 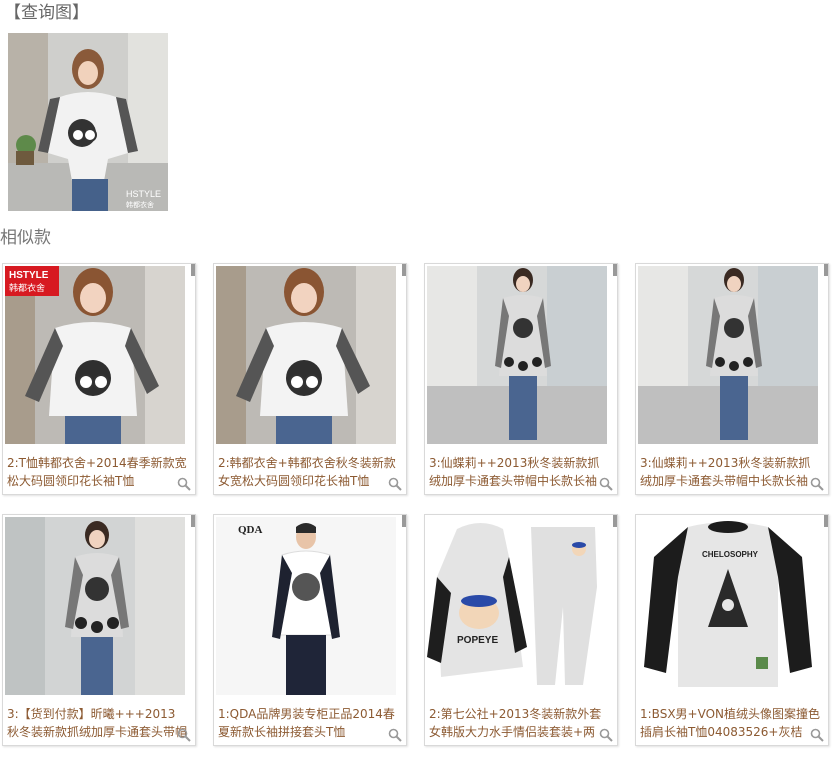 I want to click on similar-title: 相似款, so click(x=25, y=238).